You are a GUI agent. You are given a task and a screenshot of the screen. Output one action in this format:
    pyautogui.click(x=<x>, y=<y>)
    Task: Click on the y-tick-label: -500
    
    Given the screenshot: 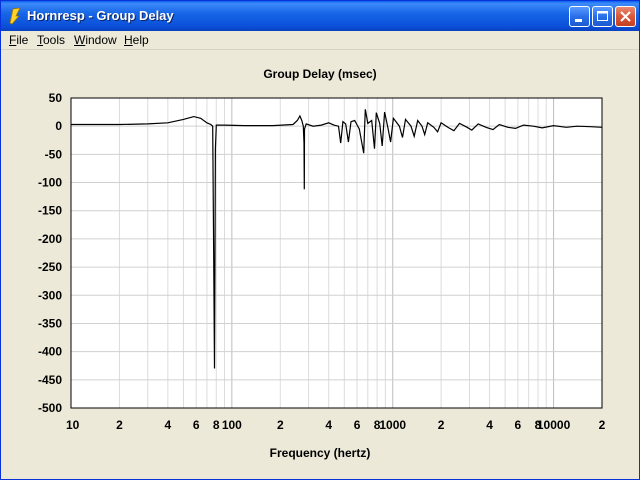 What is the action you would take?
    pyautogui.click(x=50, y=408)
    